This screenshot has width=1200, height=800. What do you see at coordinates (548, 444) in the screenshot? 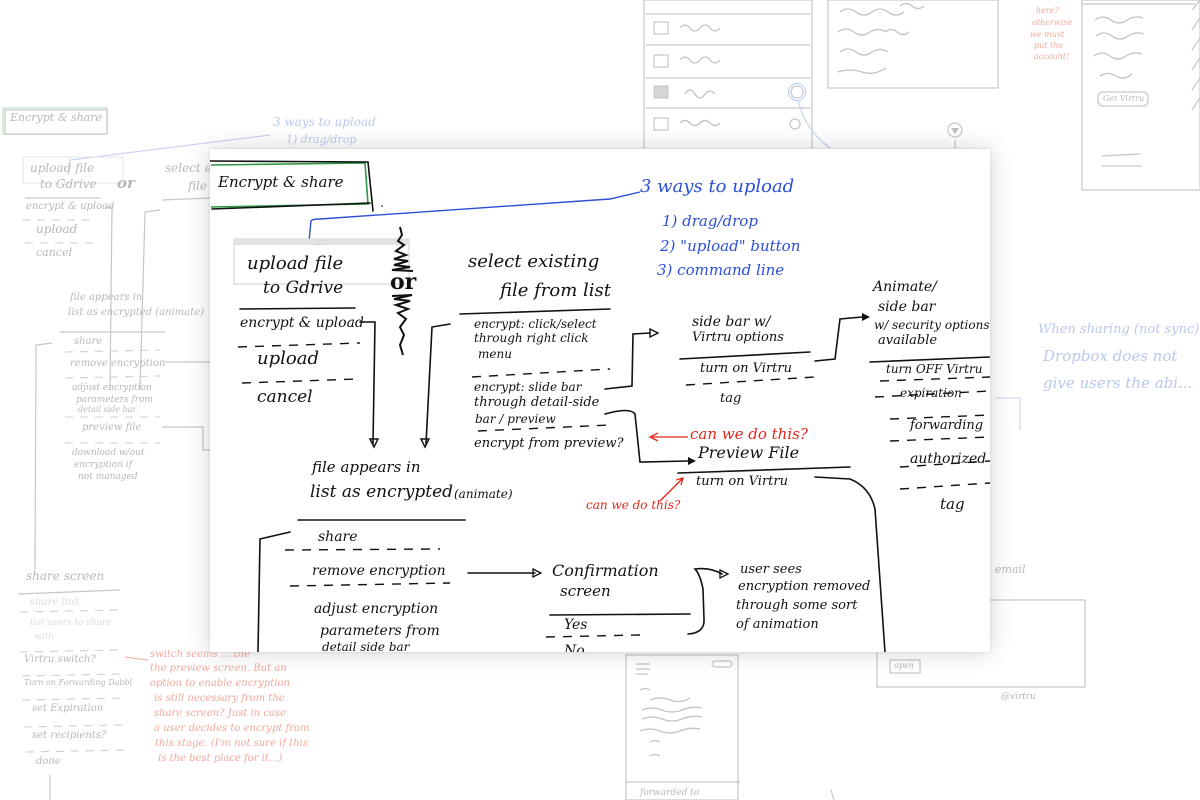
I see `select-option-preview: encrypt from preview?` at bounding box center [548, 444].